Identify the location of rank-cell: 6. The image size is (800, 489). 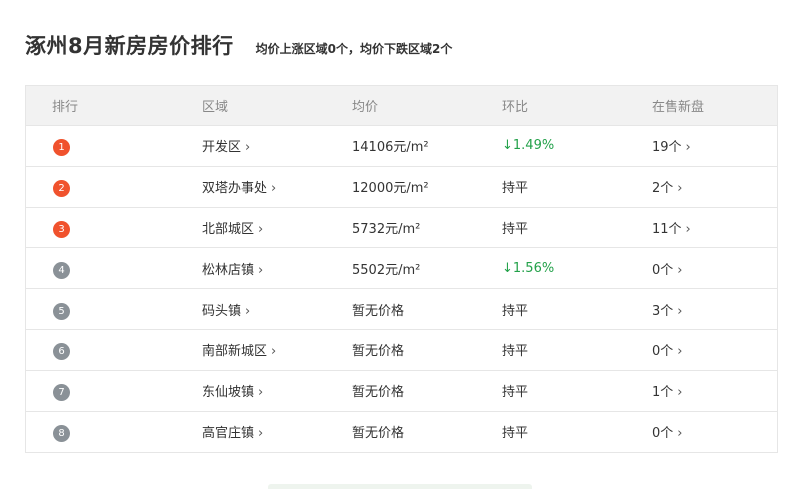
(114, 350).